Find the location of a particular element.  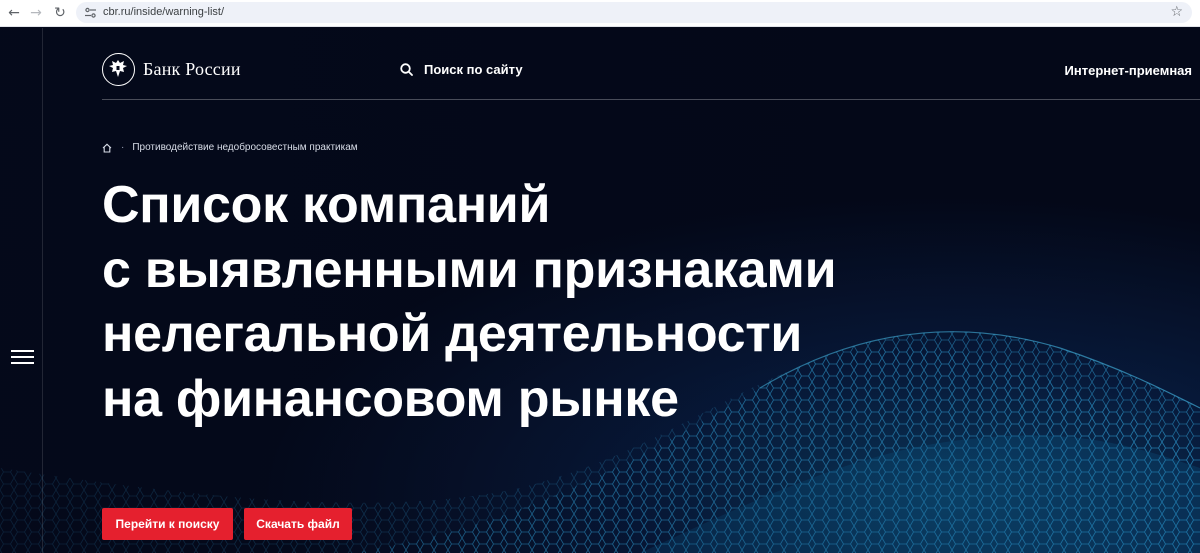

bank-logo: Банк России is located at coordinates (171, 69).